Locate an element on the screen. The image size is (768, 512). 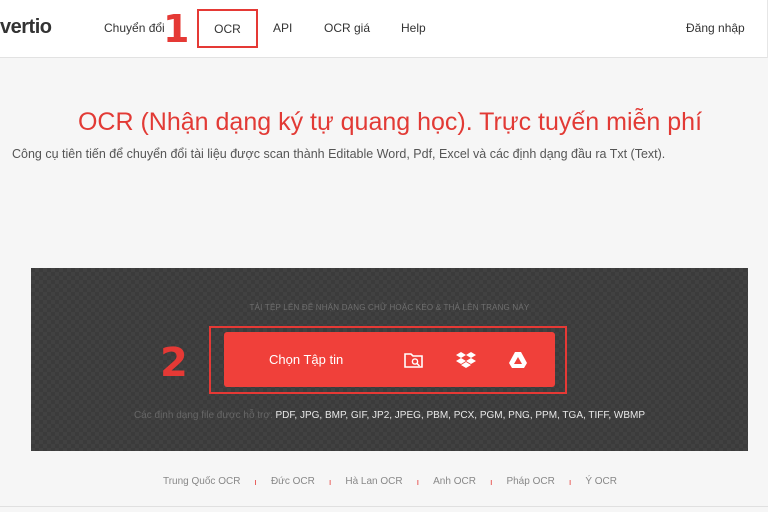
footer-link-german-ocr: Đức OCR is located at coordinates (293, 481).